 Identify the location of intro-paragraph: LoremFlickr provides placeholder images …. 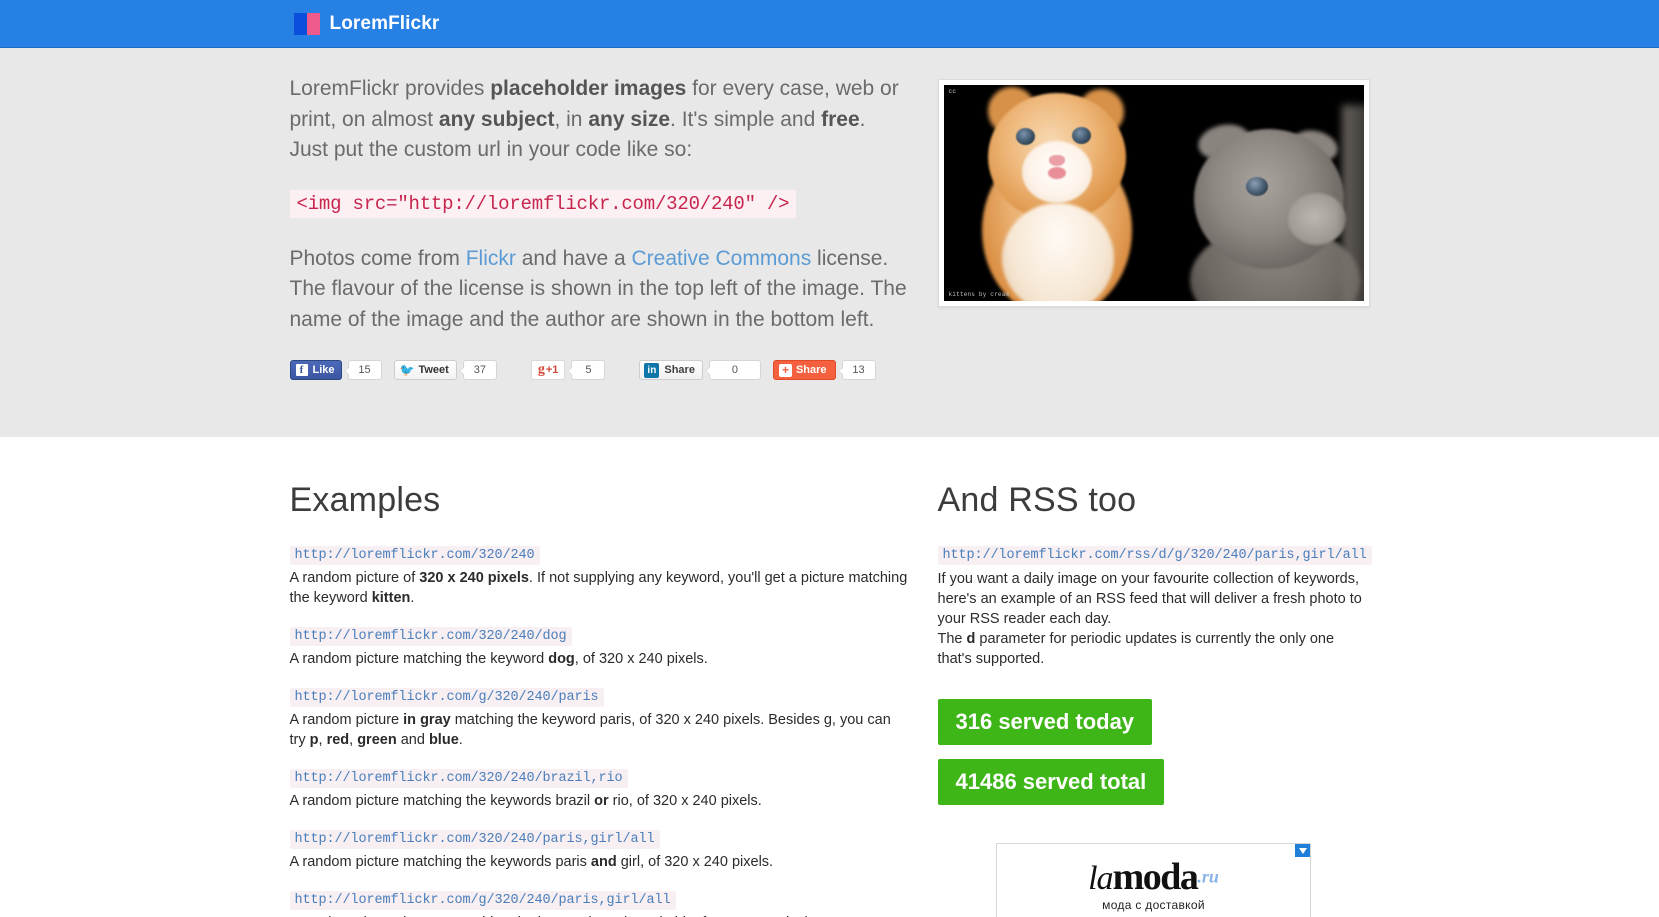
(599, 120).